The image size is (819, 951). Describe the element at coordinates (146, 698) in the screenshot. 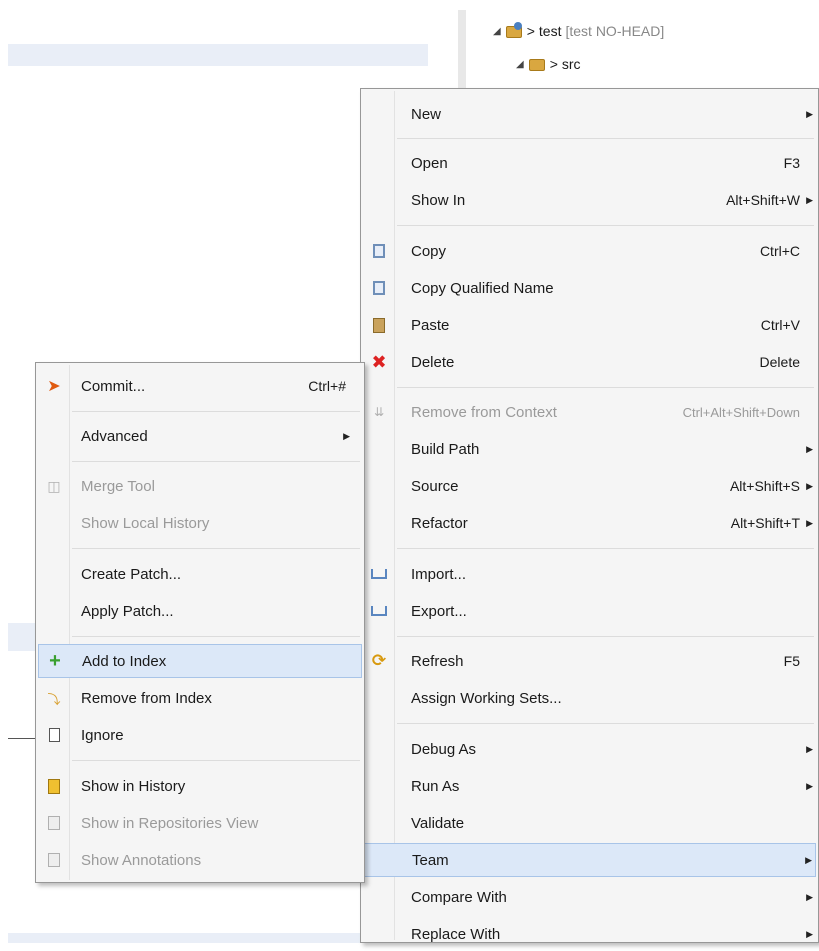

I see `menu-item-label: Remove from Index` at that location.